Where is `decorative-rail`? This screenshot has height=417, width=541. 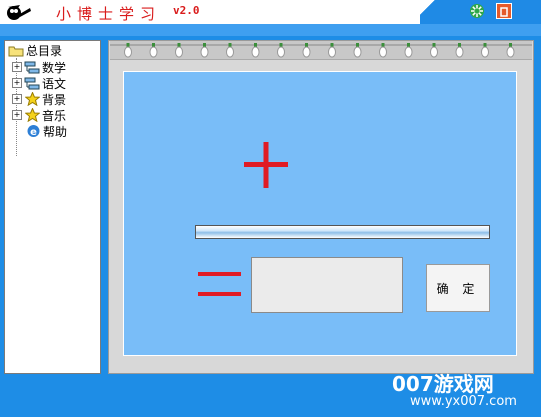
decorative-rail is located at coordinates (321, 50).